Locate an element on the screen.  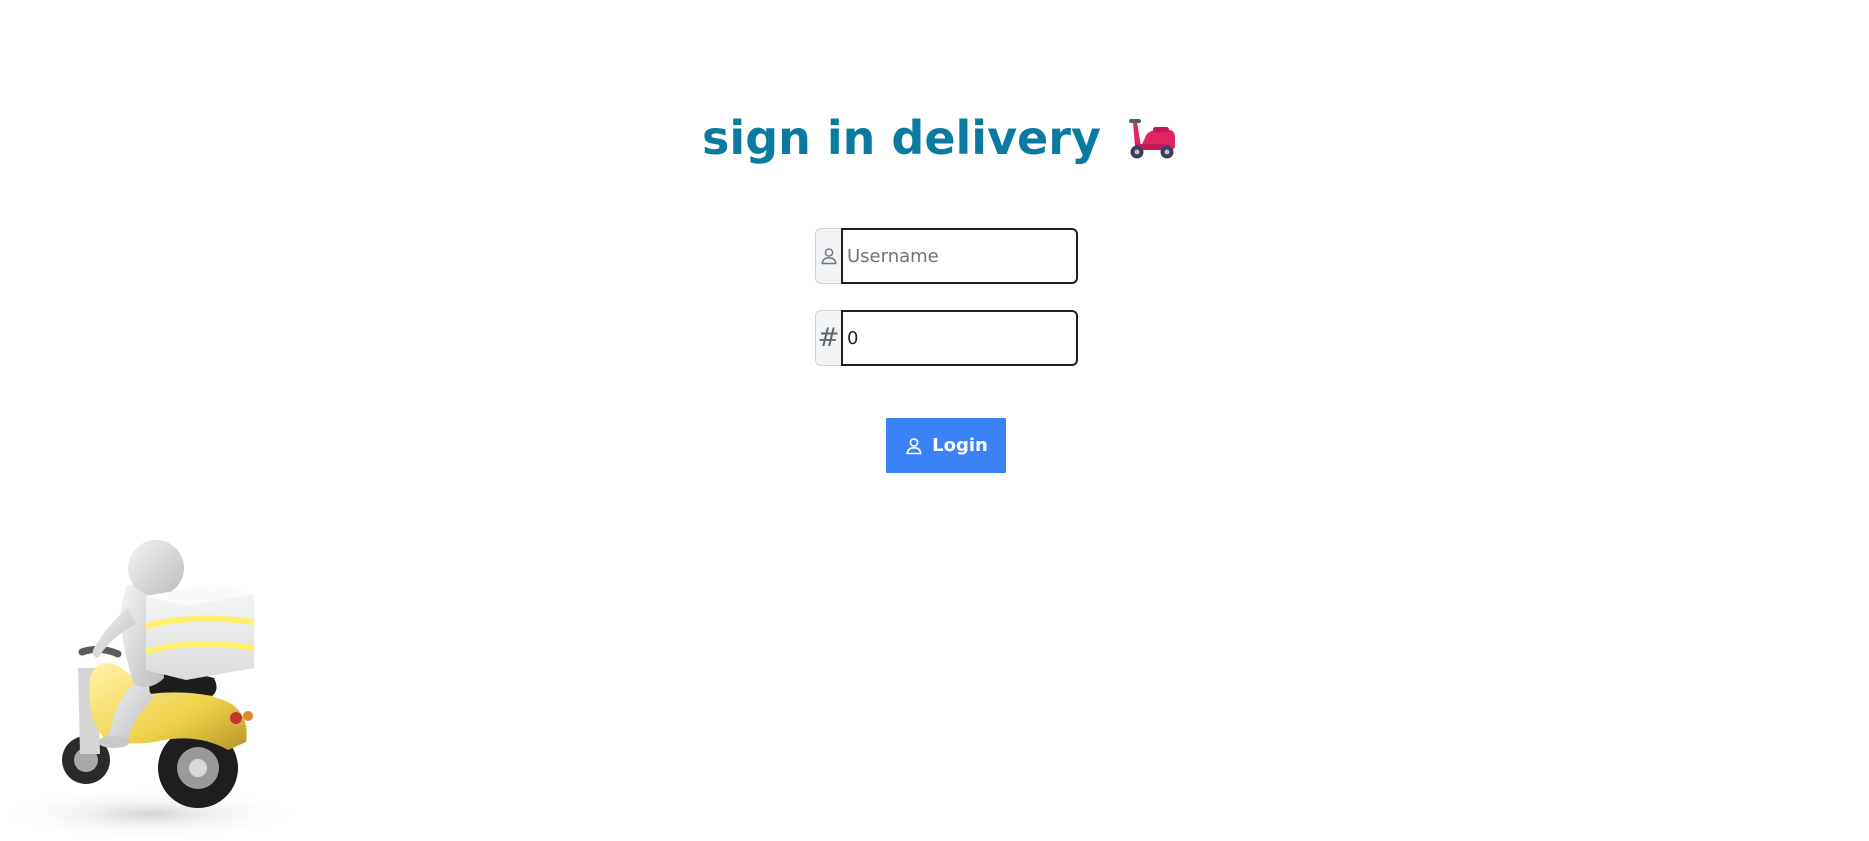
hash-icon: # is located at coordinates (828, 338).